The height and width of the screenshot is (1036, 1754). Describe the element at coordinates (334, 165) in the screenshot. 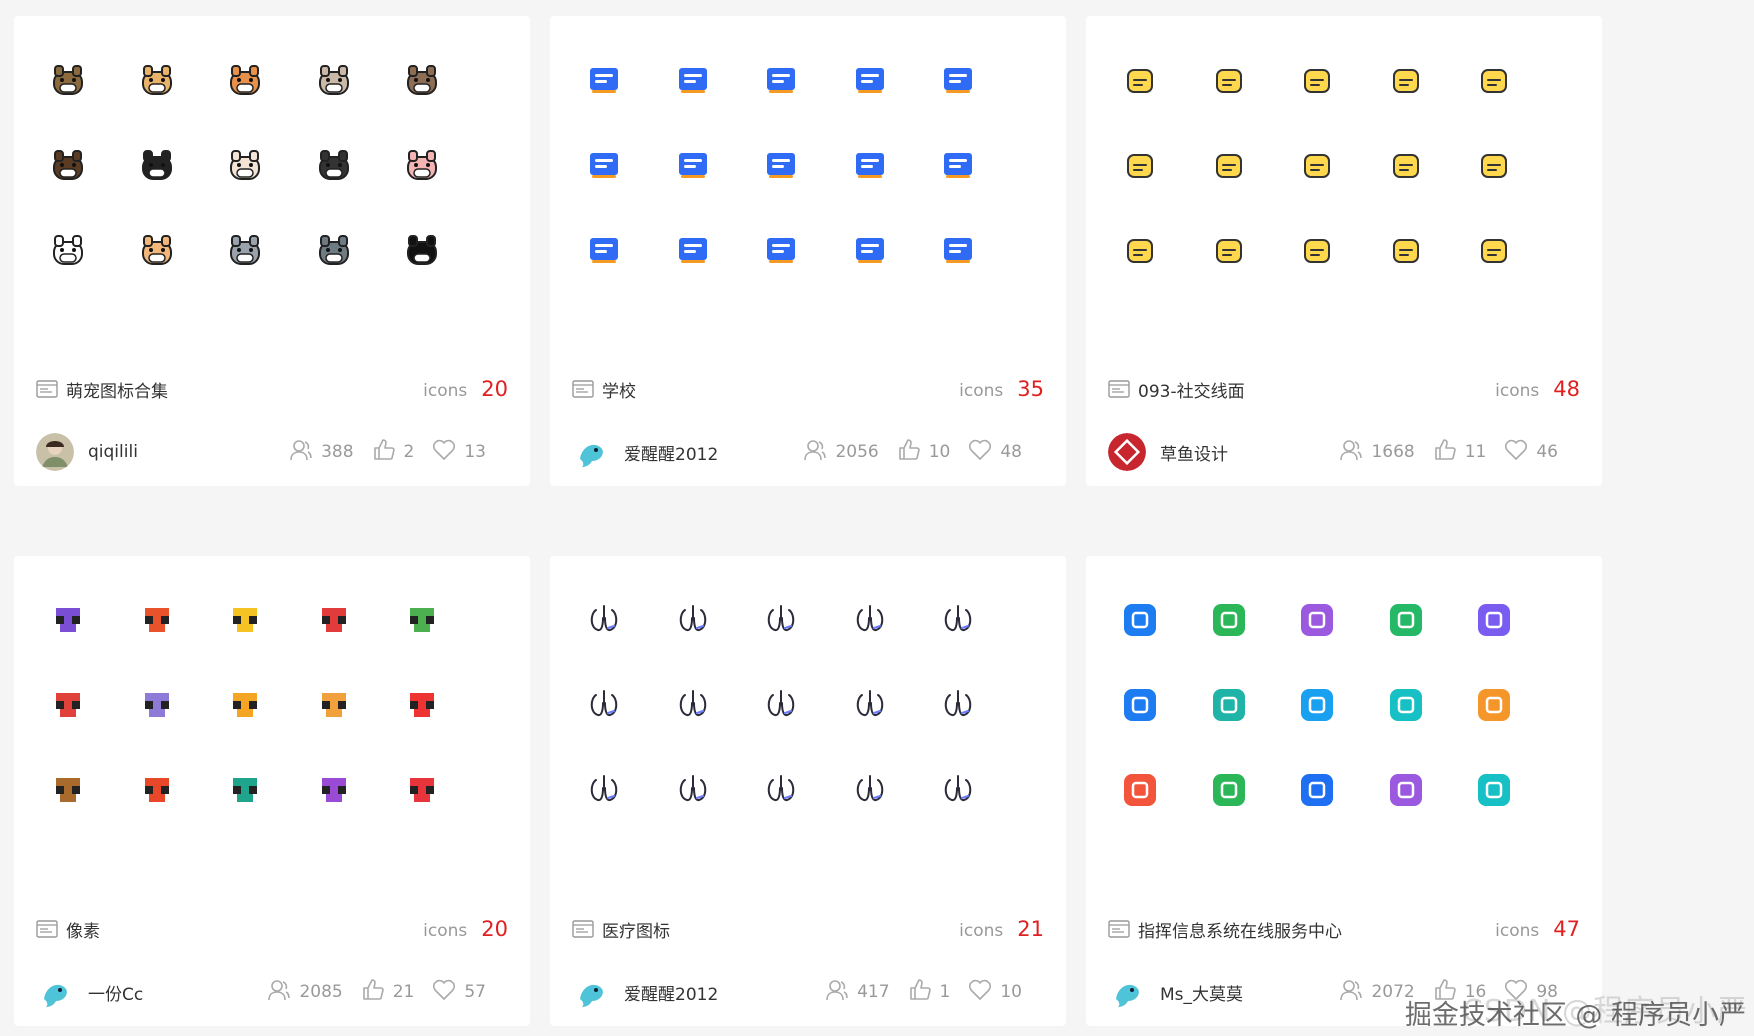

I see `husky-icon` at that location.